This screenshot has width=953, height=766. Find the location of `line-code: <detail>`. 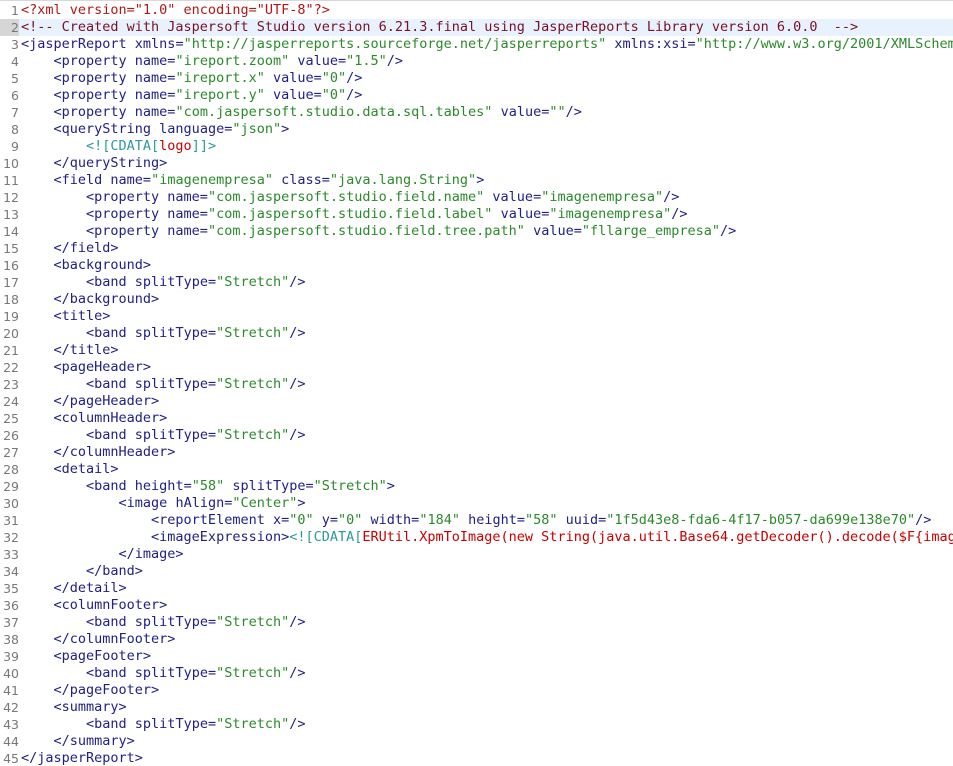

line-code: <detail> is located at coordinates (70, 469).